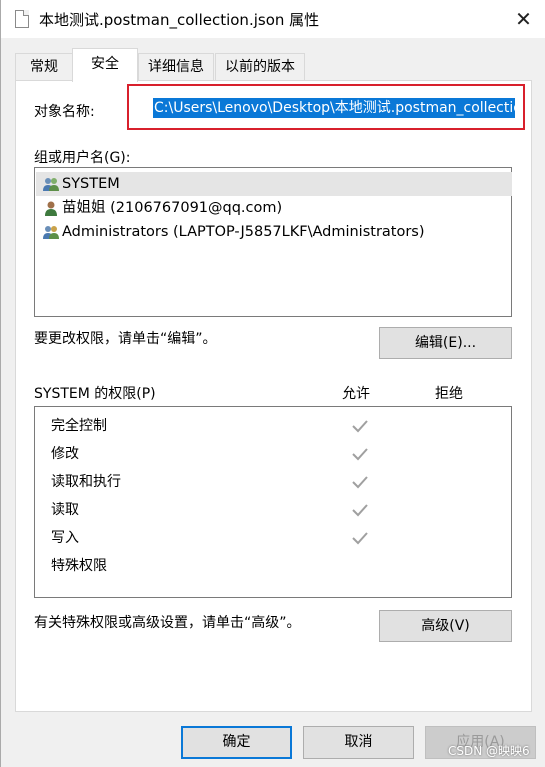 The height and width of the screenshot is (767, 545). What do you see at coordinates (449, 394) in the screenshot?
I see `deny-header: 拒绝` at bounding box center [449, 394].